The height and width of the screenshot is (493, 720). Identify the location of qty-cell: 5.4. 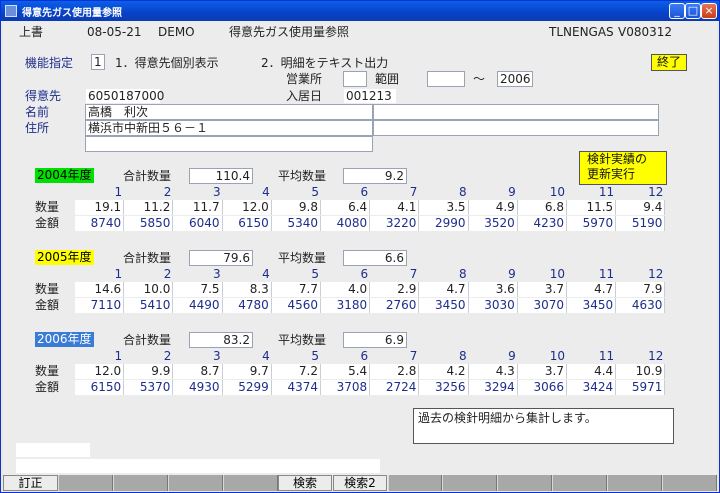
(346, 371).